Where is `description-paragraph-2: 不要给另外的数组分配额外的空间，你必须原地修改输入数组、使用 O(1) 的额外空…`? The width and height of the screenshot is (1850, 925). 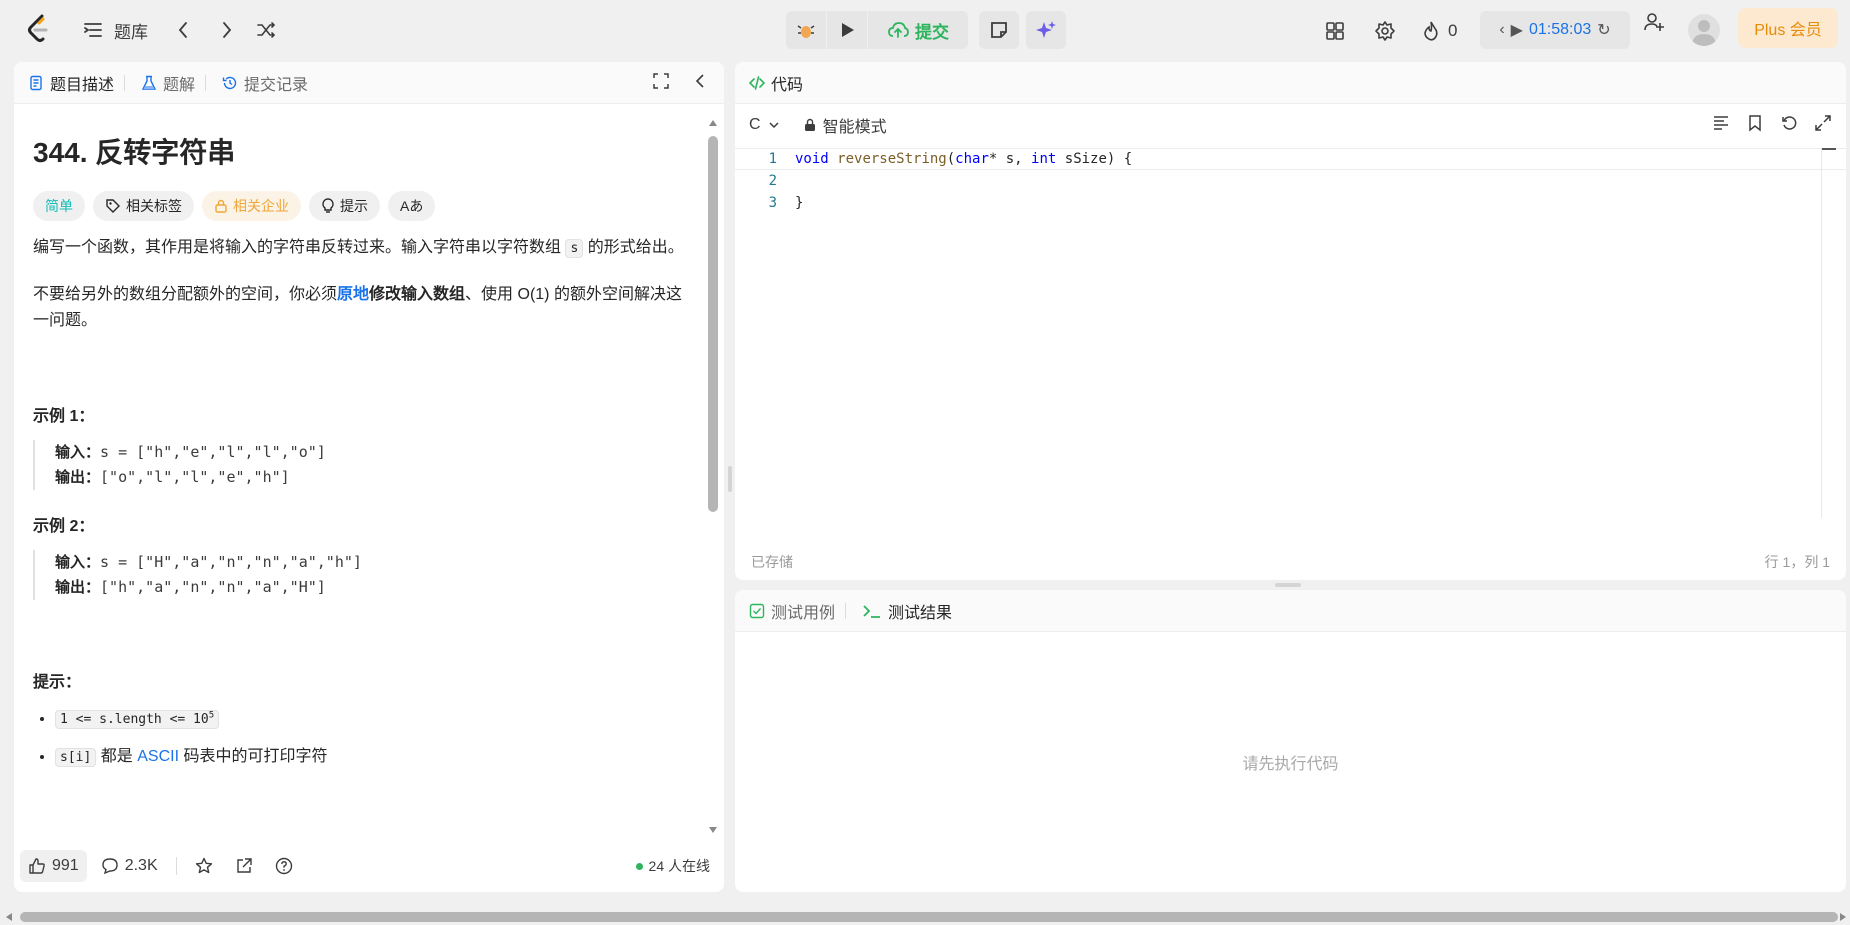 description-paragraph-2: 不要给另外的数组分配额外的空间，你必须原地修改输入数组、使用 O(1) 的额外空… is located at coordinates (361, 308).